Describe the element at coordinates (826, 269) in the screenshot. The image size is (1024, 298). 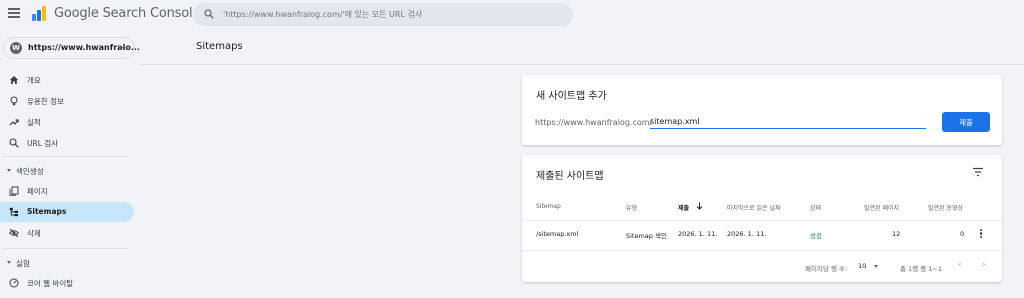
I see `rows-per-page-label: 페이지당 행 수:` at that location.